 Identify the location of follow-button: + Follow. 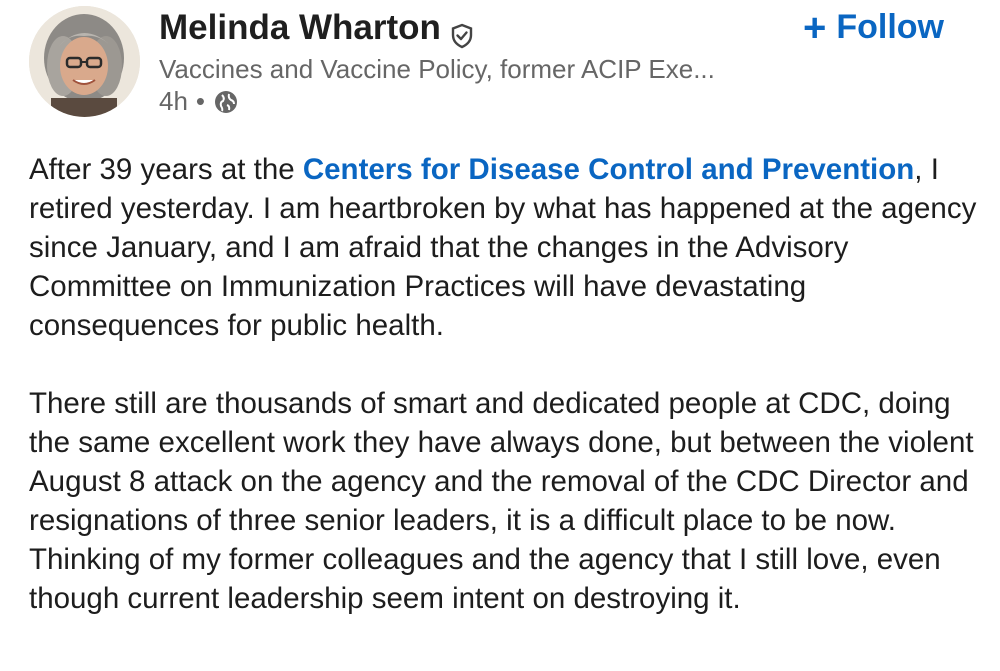
(874, 27).